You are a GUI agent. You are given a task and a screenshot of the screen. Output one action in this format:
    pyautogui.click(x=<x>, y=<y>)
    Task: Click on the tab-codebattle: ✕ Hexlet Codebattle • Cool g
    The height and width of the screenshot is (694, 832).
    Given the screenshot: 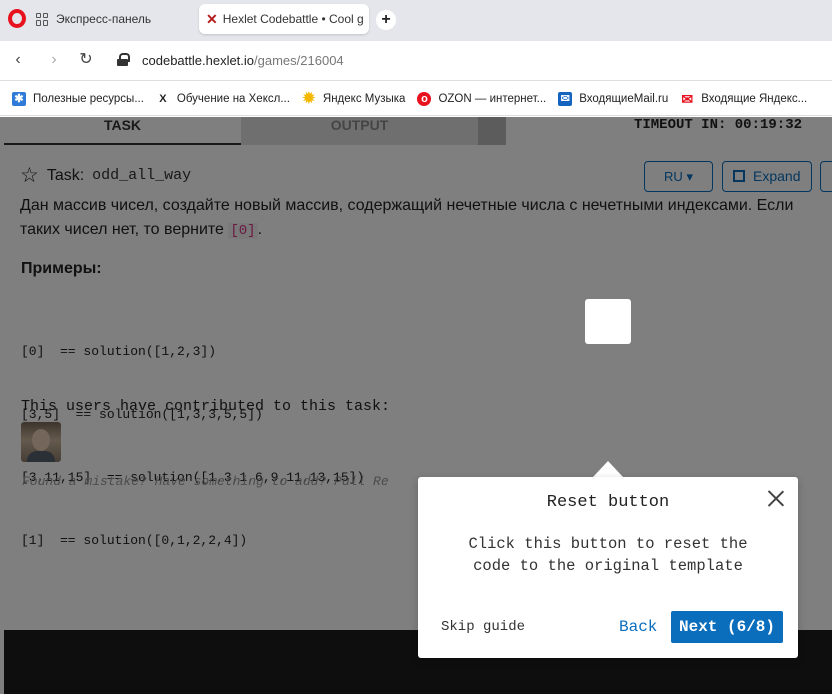 What is the action you would take?
    pyautogui.click(x=284, y=19)
    